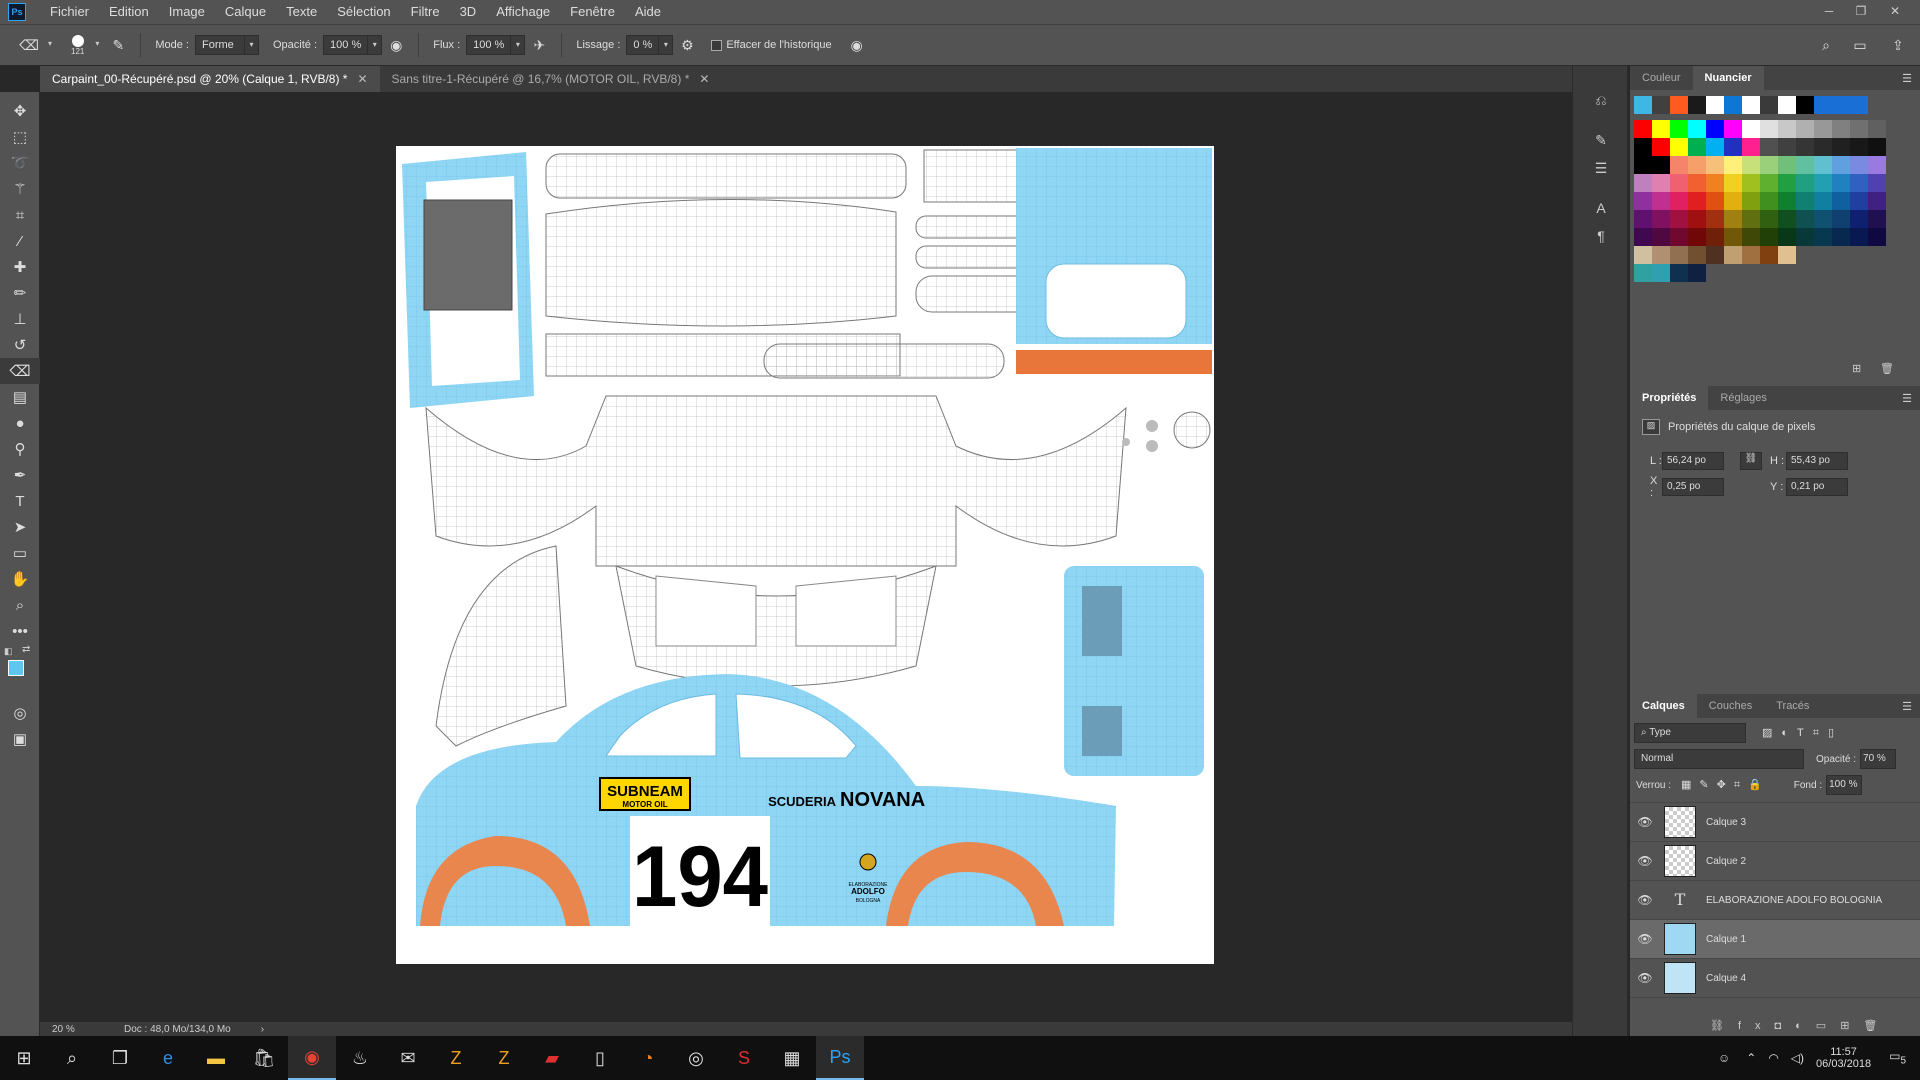  Describe the element at coordinates (77, 45) in the screenshot. I see `brush-size-picker: 121` at that location.